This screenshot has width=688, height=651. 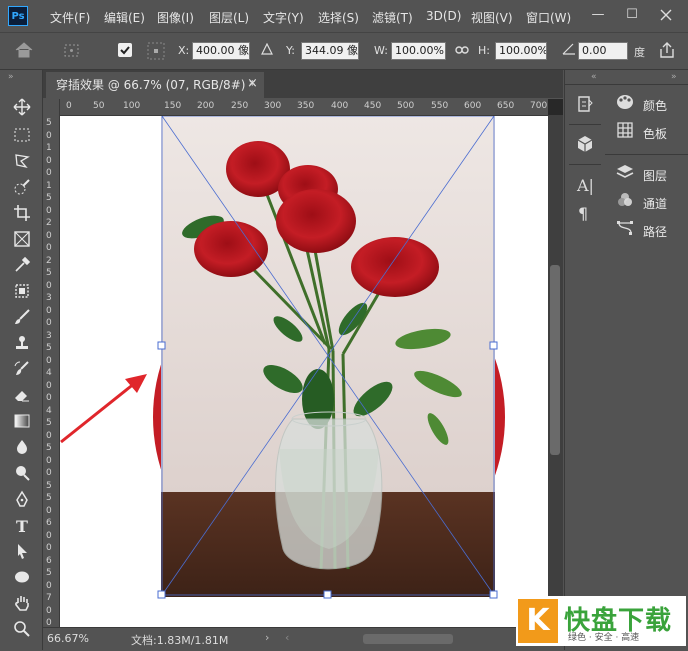 What do you see at coordinates (287, 637) in the screenshot?
I see `hscroll-left-arrow-icon: ‹` at bounding box center [287, 637].